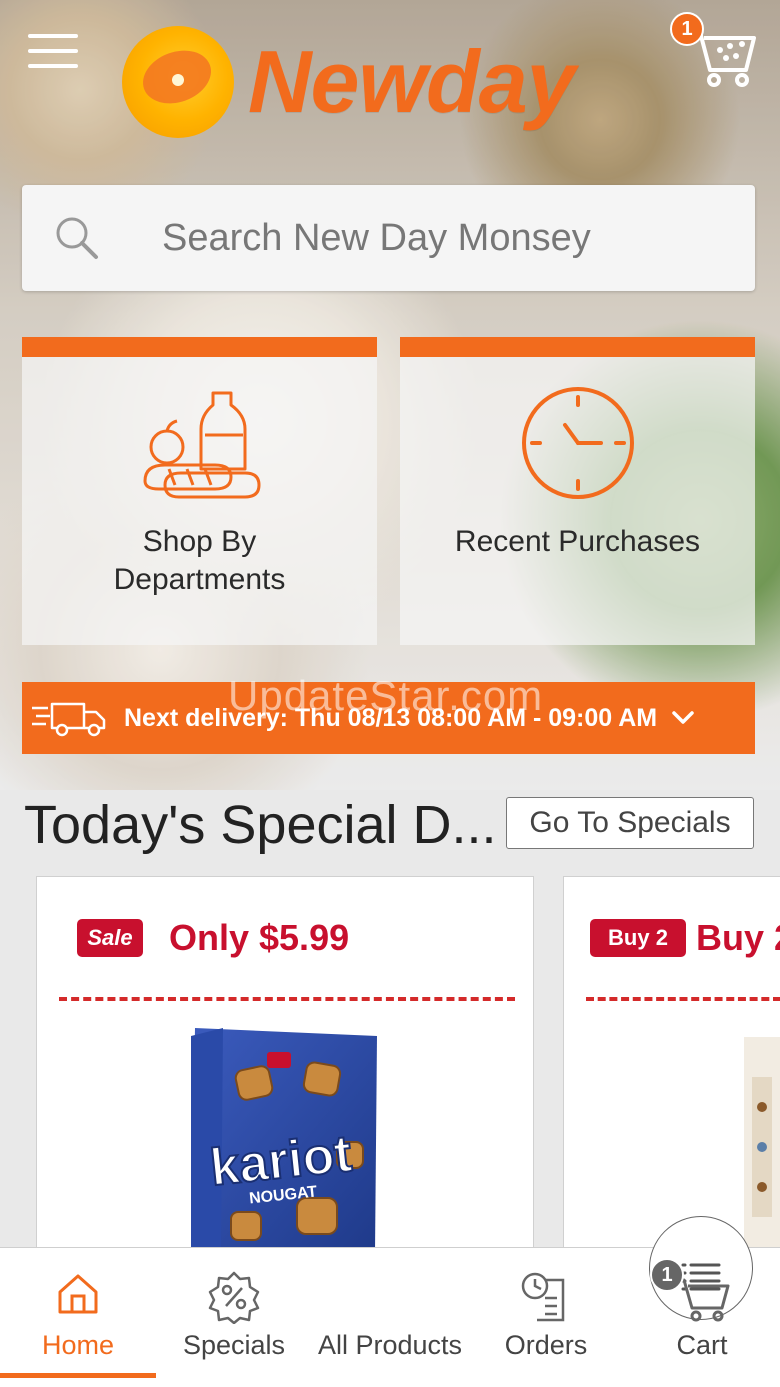  I want to click on clock-icon, so click(577, 443).